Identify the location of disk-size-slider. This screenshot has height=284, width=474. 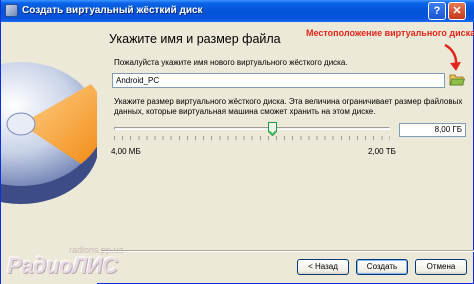
(252, 133).